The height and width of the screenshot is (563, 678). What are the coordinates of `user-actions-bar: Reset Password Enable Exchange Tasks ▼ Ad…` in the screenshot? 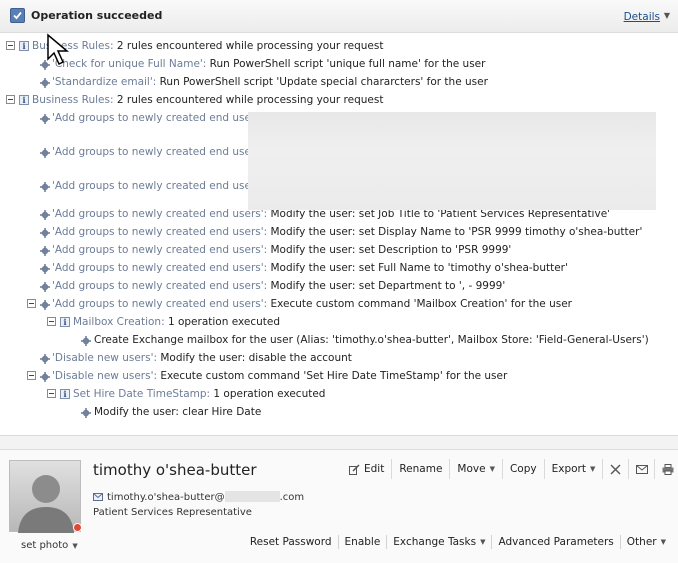 It's located at (458, 542).